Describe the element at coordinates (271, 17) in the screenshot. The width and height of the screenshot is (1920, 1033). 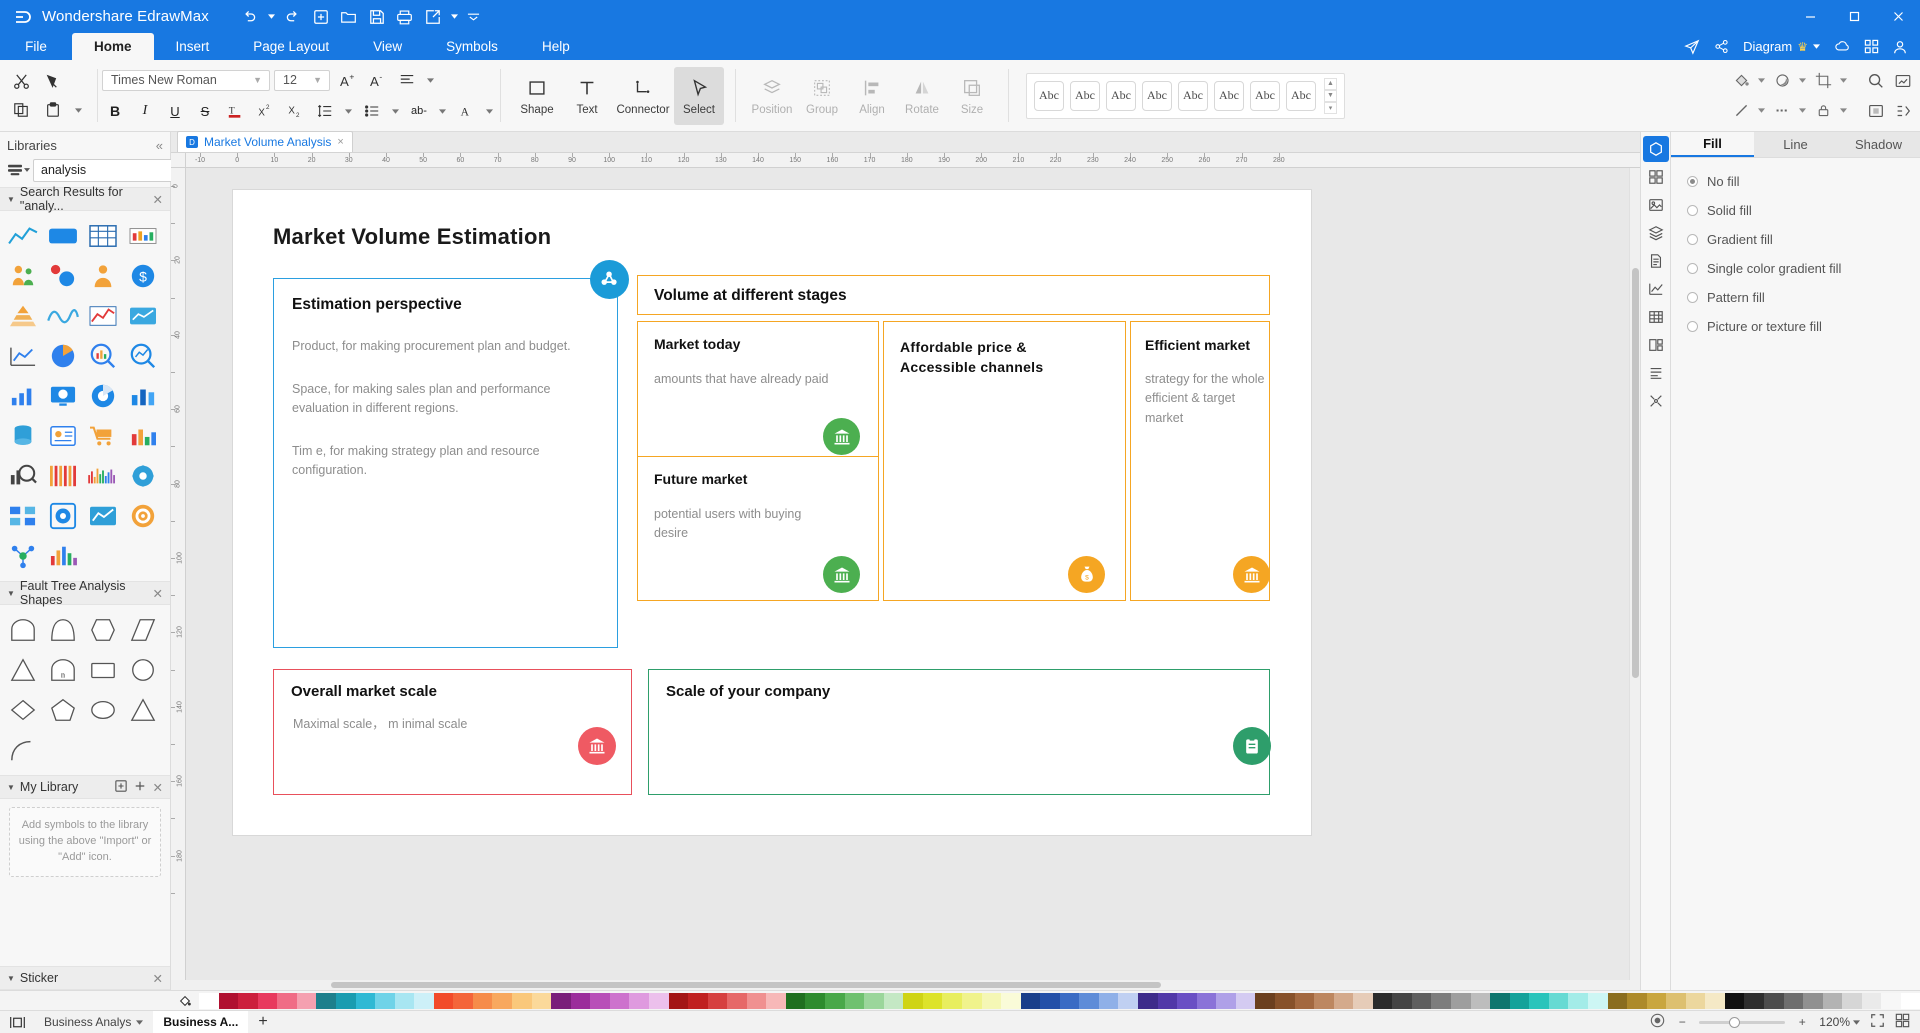
I see `undo-caret-icon` at that location.